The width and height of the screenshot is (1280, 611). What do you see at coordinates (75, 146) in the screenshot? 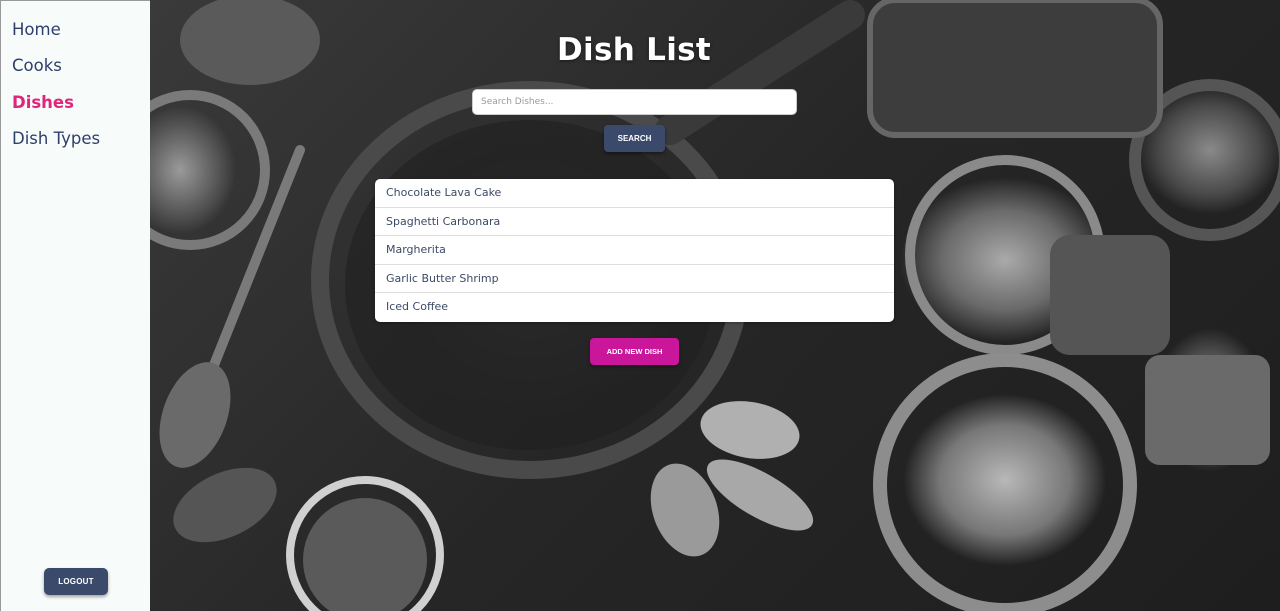
I see `sidebar-item-dish-types: Dish Types` at bounding box center [75, 146].